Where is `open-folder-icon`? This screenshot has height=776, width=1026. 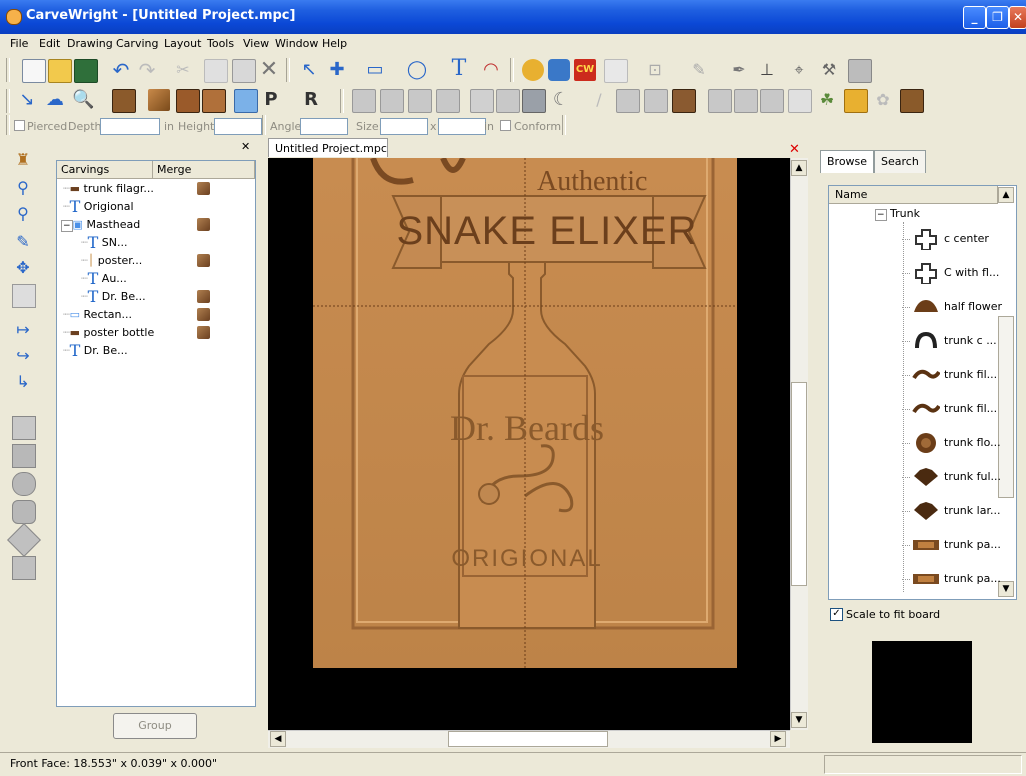 open-folder-icon is located at coordinates (60, 71).